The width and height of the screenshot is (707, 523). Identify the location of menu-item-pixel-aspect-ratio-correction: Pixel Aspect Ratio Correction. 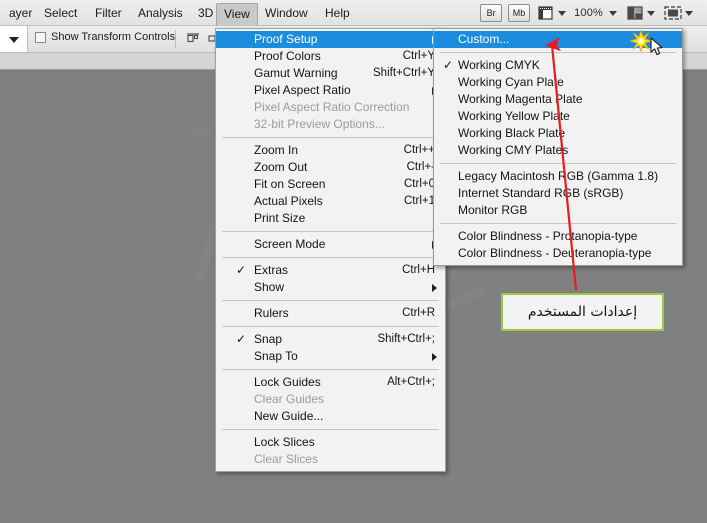
(330, 107).